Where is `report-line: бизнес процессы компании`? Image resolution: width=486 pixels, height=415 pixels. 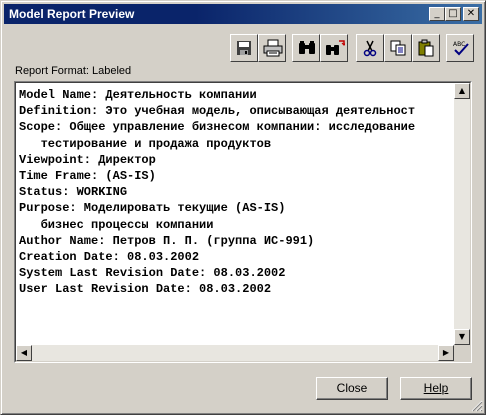
report-line: бизнес процессы компании is located at coordinates (116, 224).